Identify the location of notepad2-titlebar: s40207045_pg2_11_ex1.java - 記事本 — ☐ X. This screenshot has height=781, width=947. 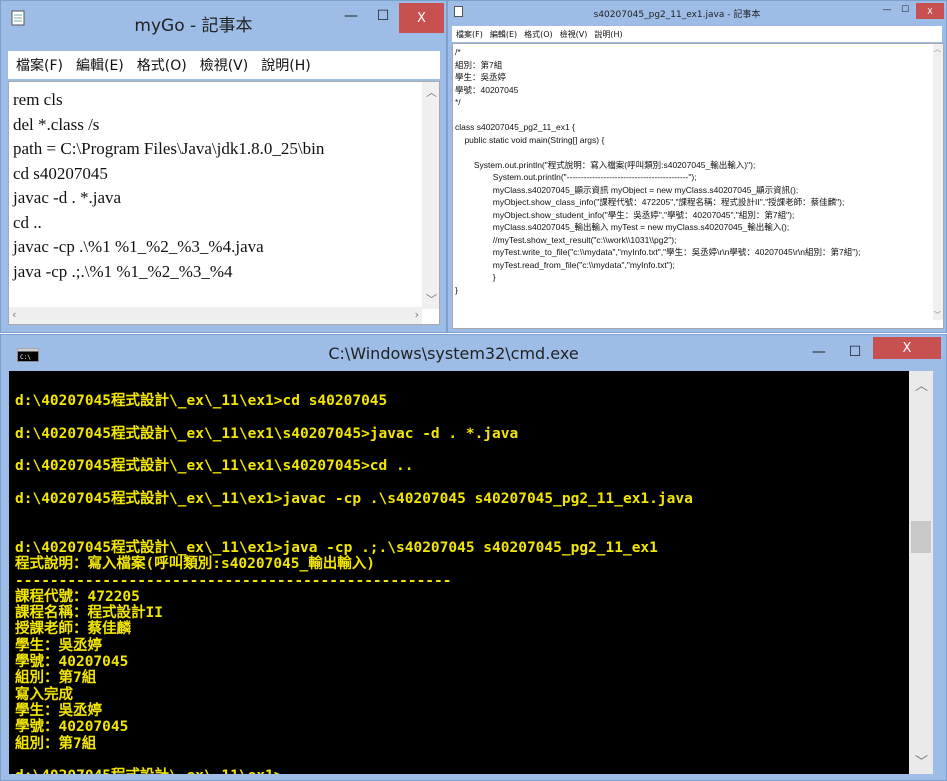
(697, 12).